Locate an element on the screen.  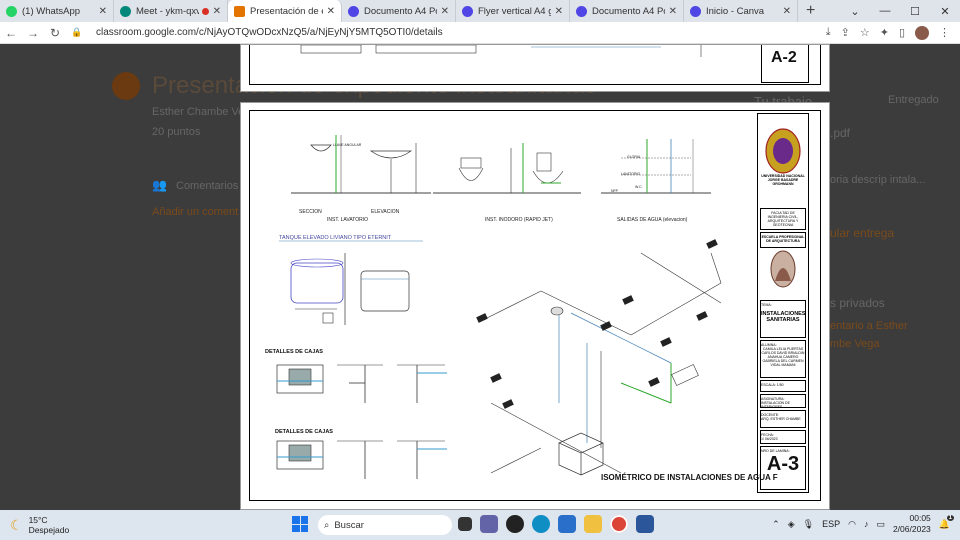
clock: 00:05 2/06/2023 is located at coordinates (912, 524).